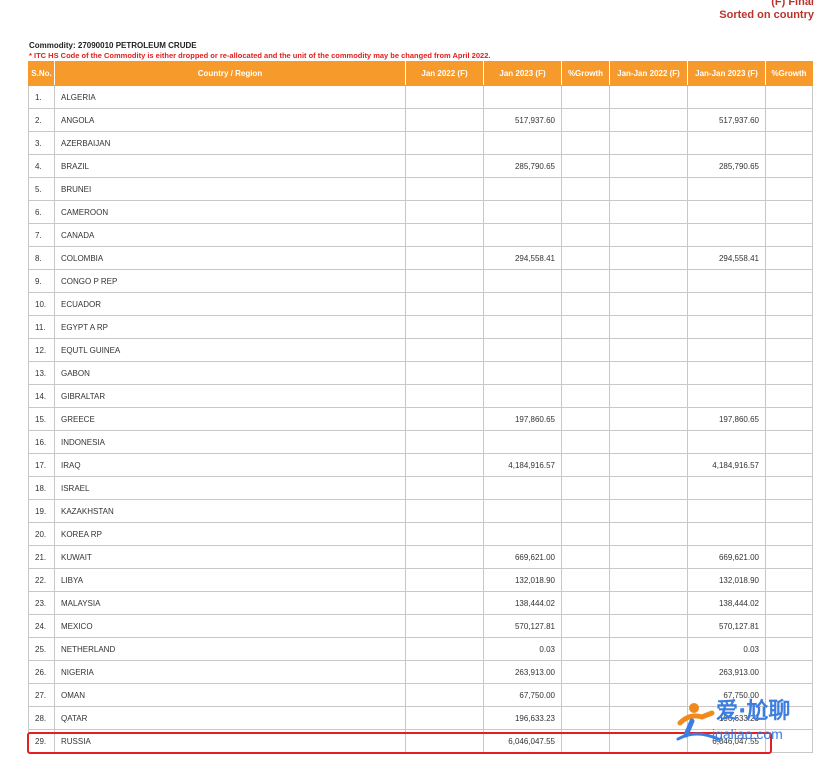 Image resolution: width=831 pixels, height=761 pixels. What do you see at coordinates (726, 580) in the screenshot?
I see `value-cell: 132,018.90` at bounding box center [726, 580].